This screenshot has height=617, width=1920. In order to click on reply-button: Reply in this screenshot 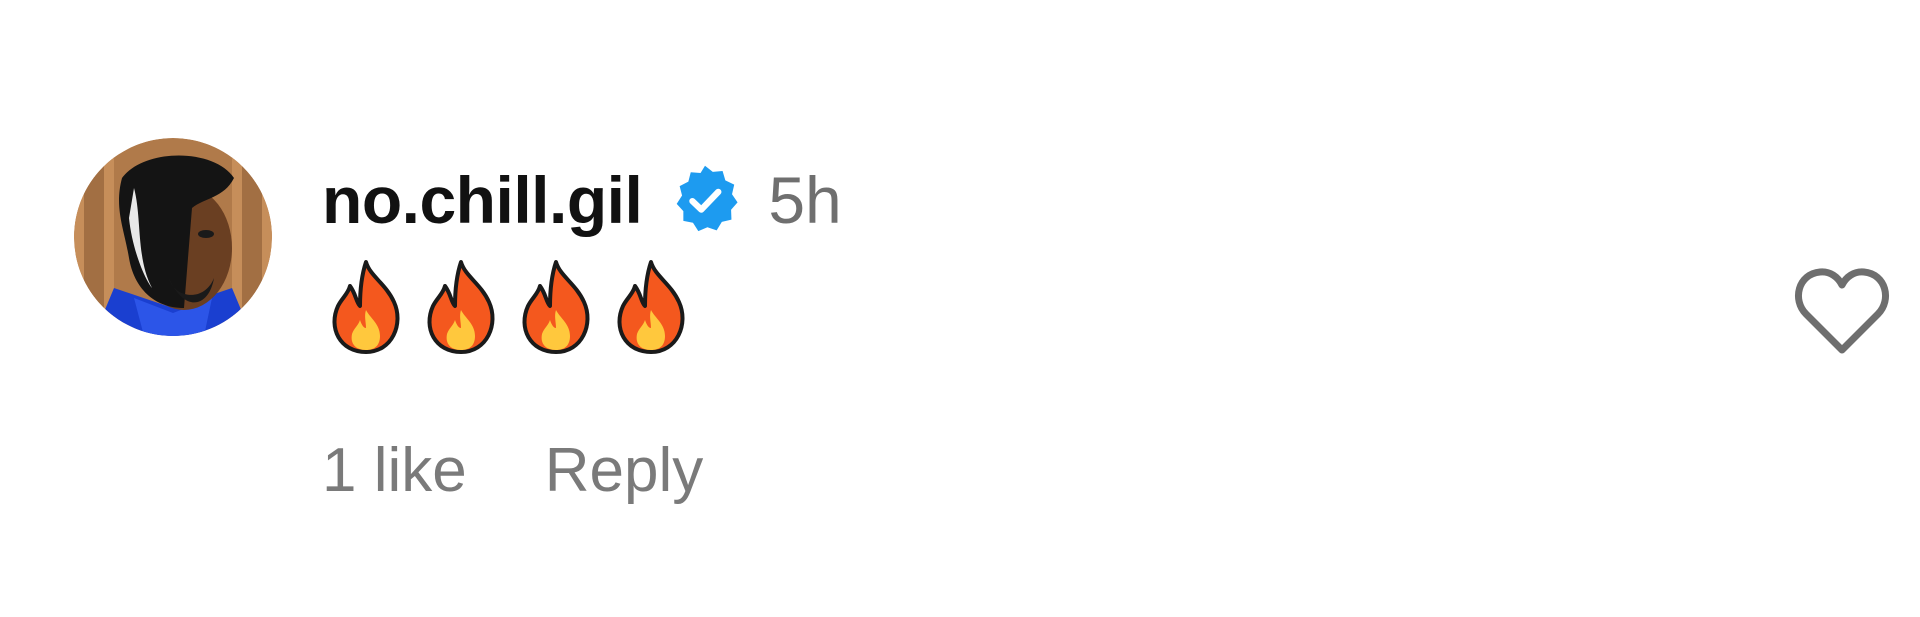, I will do `click(624, 470)`.